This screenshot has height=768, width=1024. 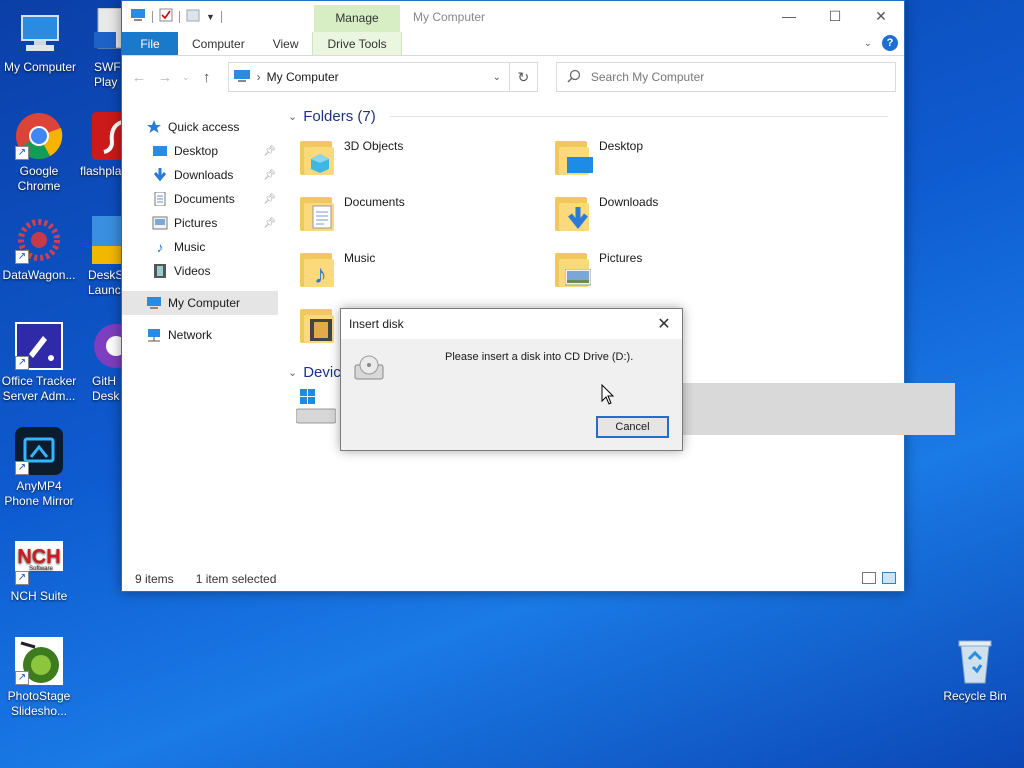 I want to click on nav-quick-access: Quick access, so click(x=200, y=127).